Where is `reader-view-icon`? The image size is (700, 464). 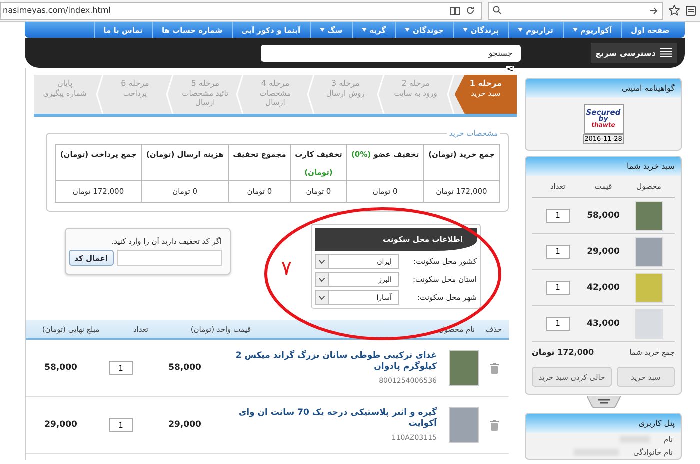
reader-view-icon is located at coordinates (455, 10).